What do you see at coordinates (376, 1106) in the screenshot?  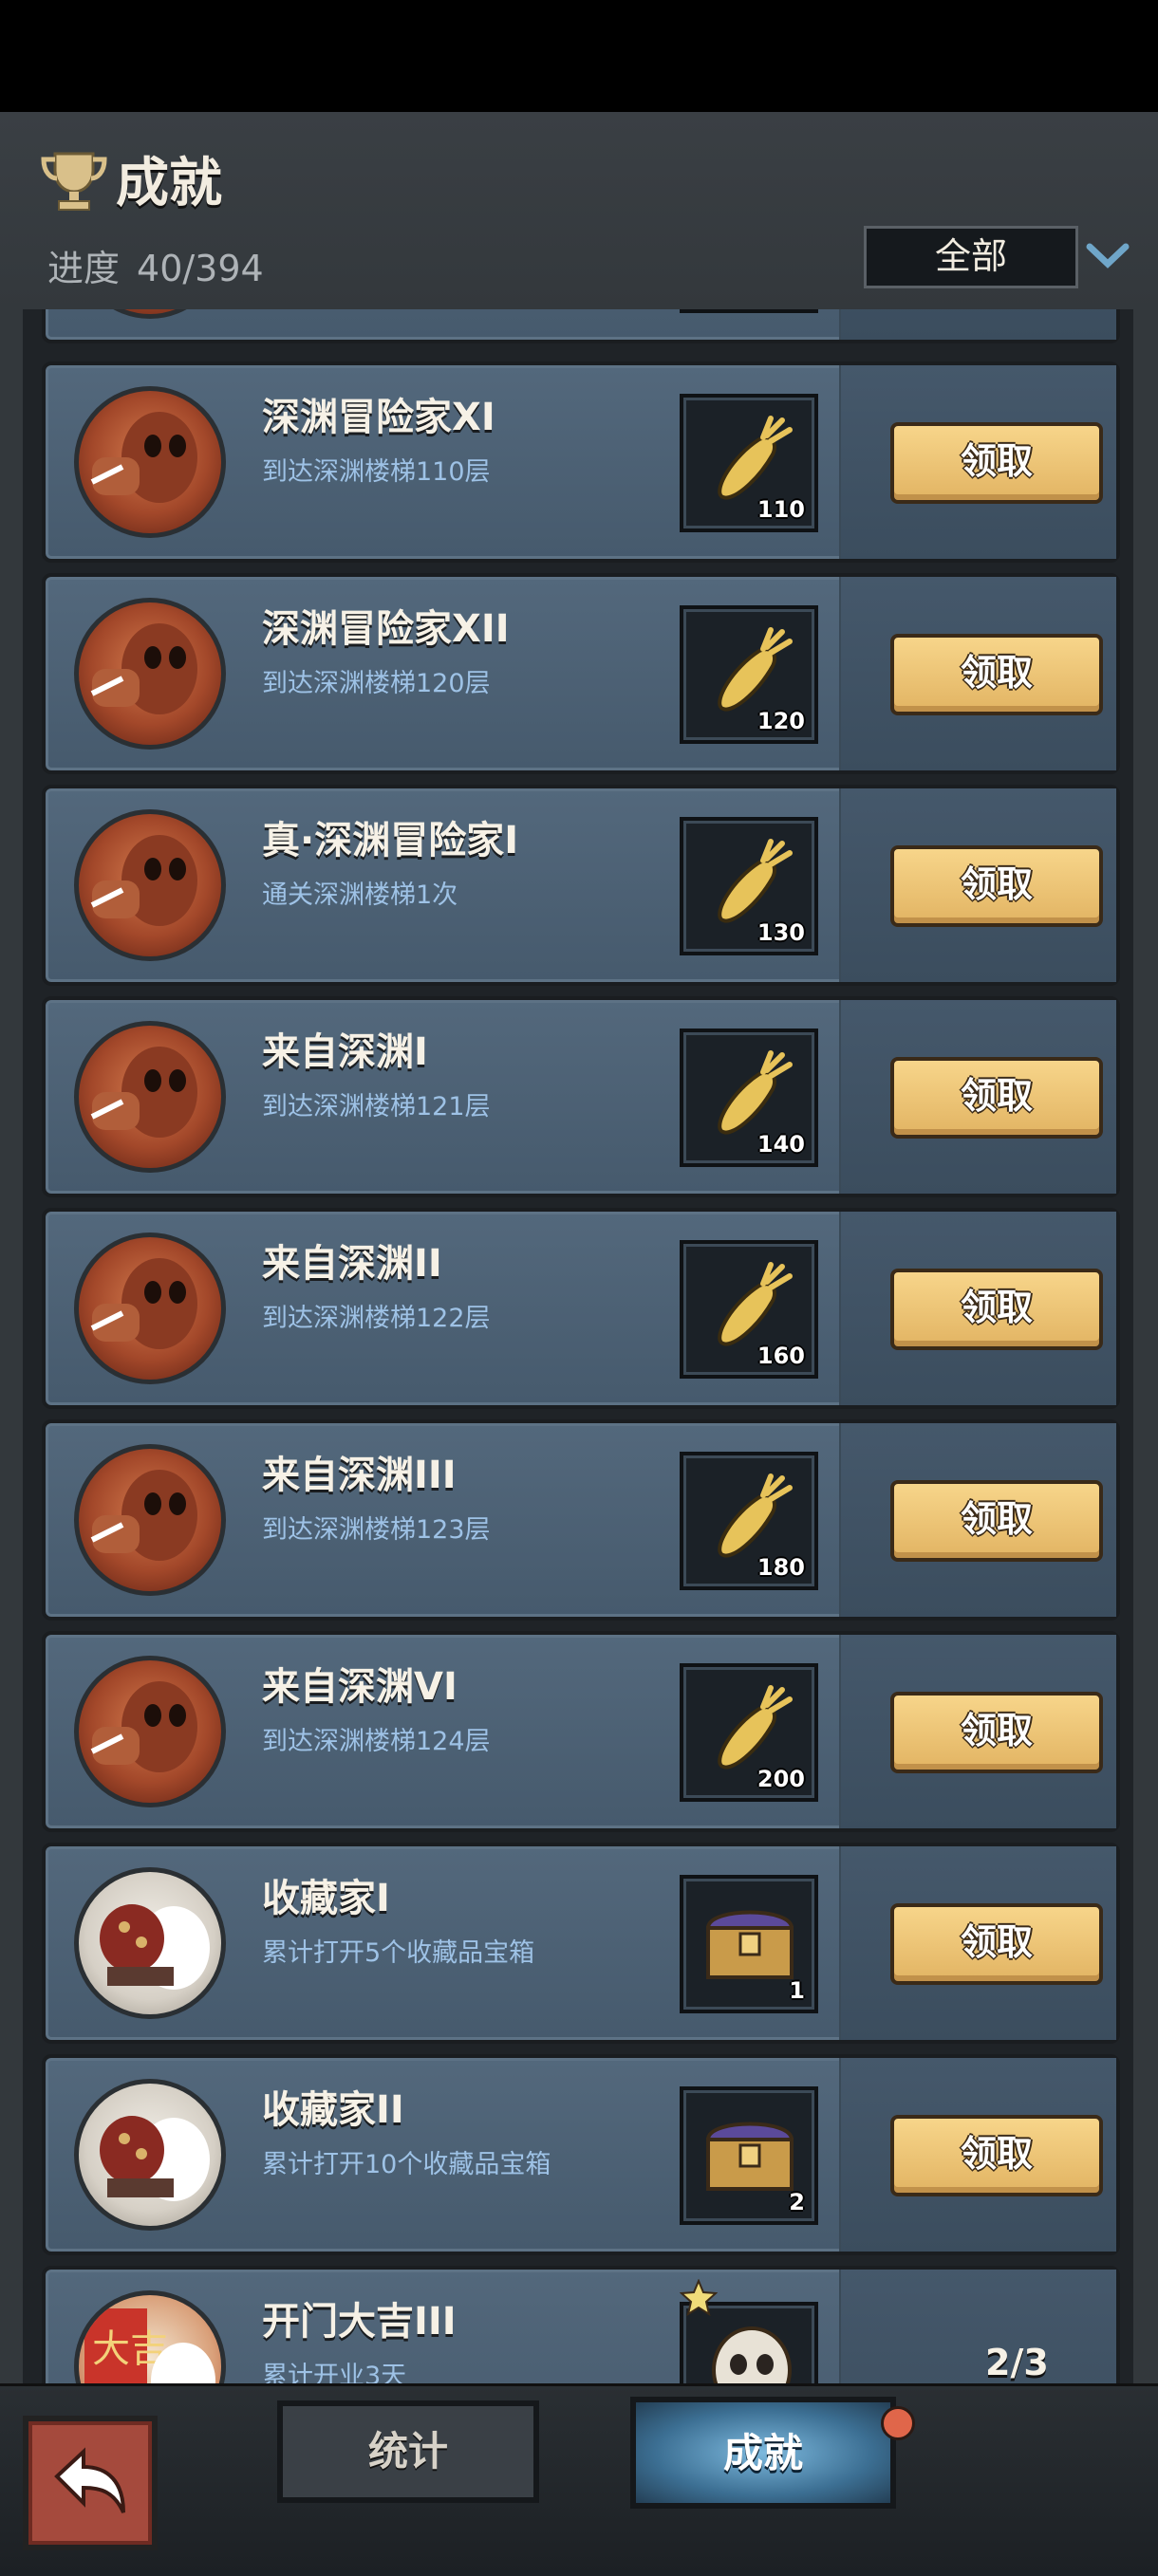 I see `achievement-desc: 到达深渊楼梯121层` at bounding box center [376, 1106].